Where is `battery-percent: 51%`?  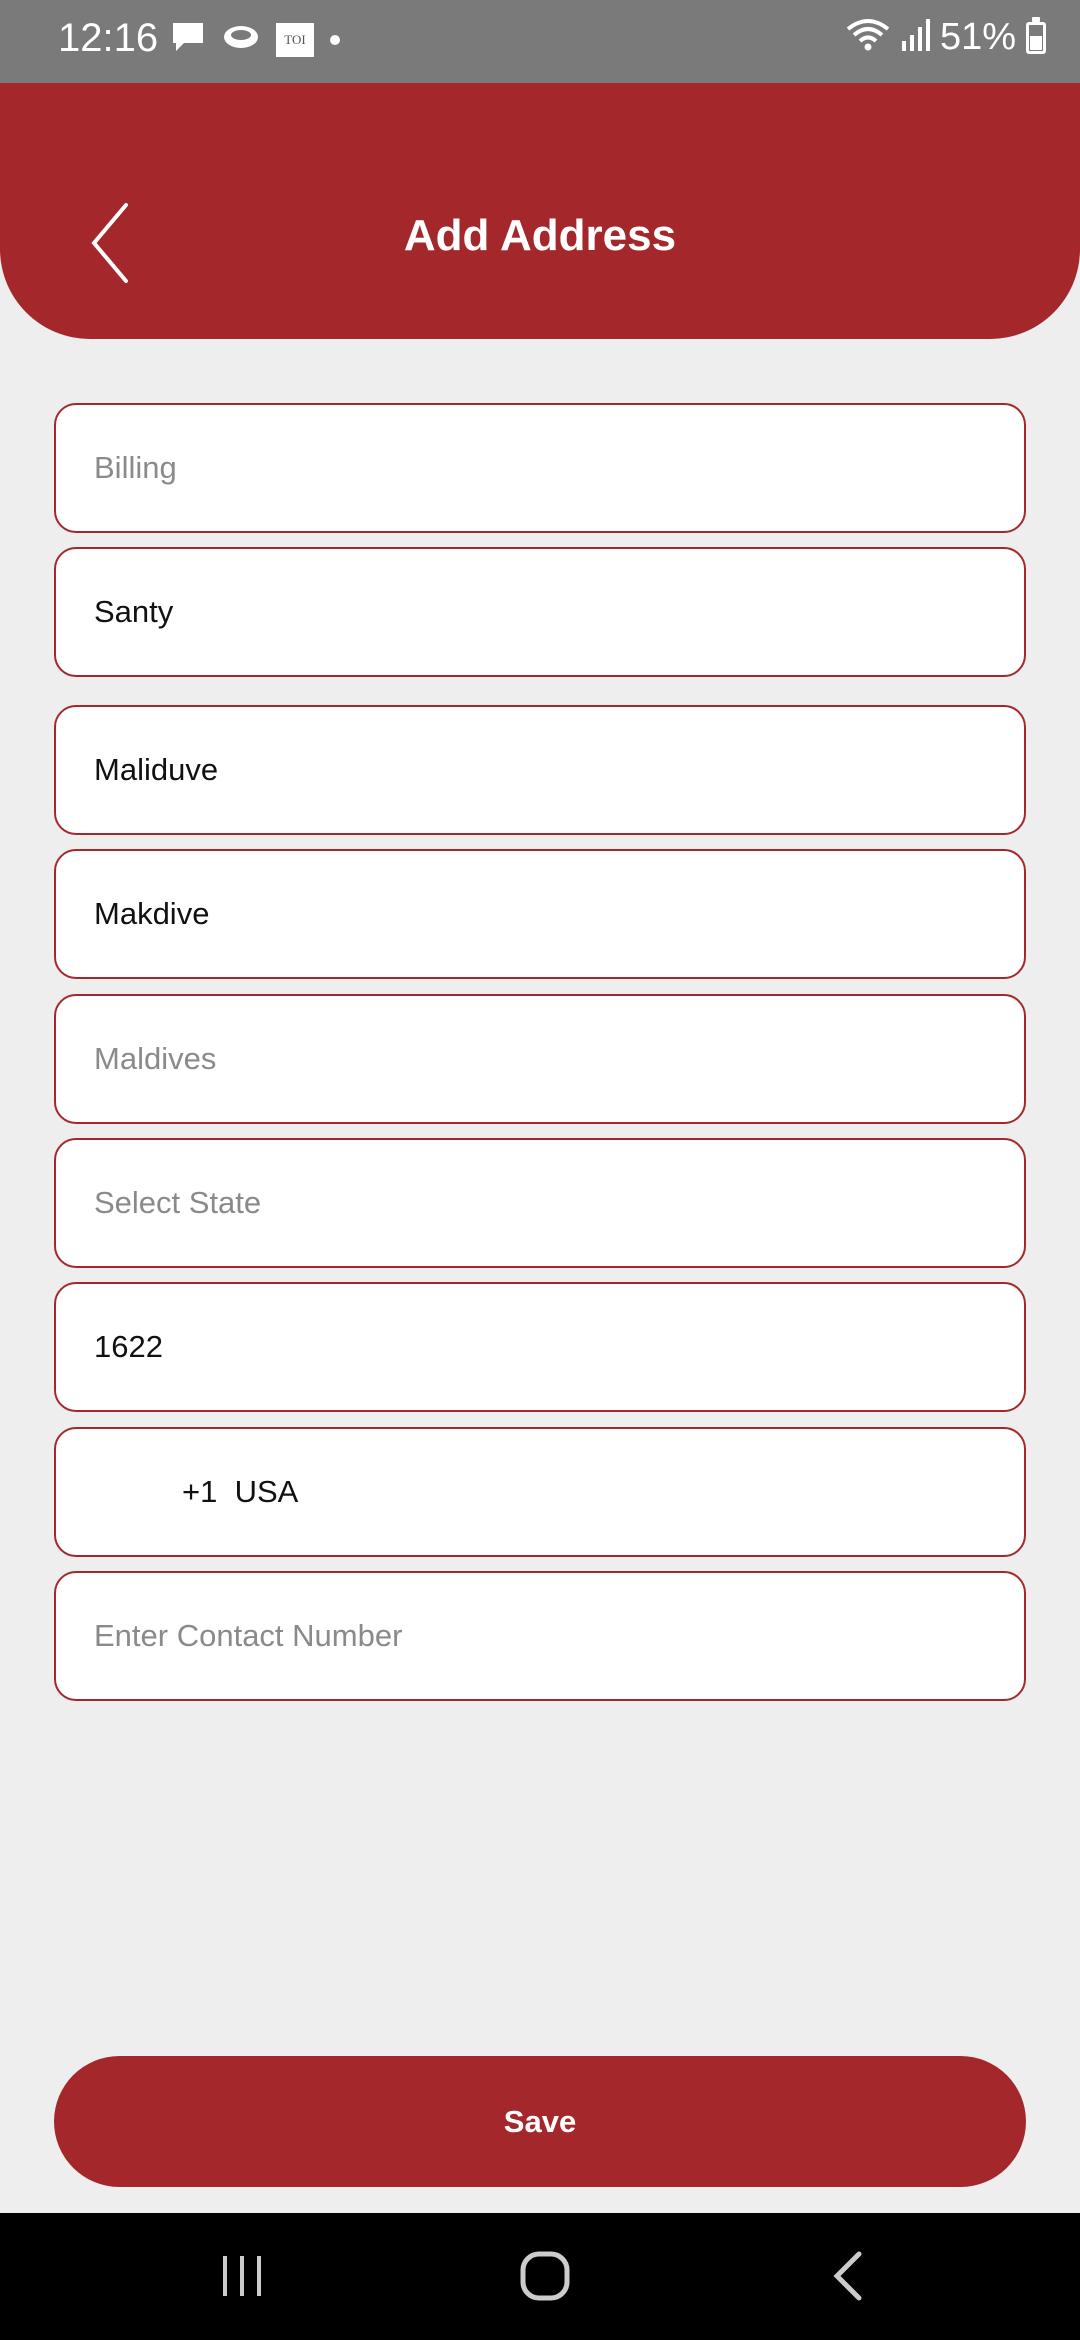 battery-percent: 51% is located at coordinates (977, 37).